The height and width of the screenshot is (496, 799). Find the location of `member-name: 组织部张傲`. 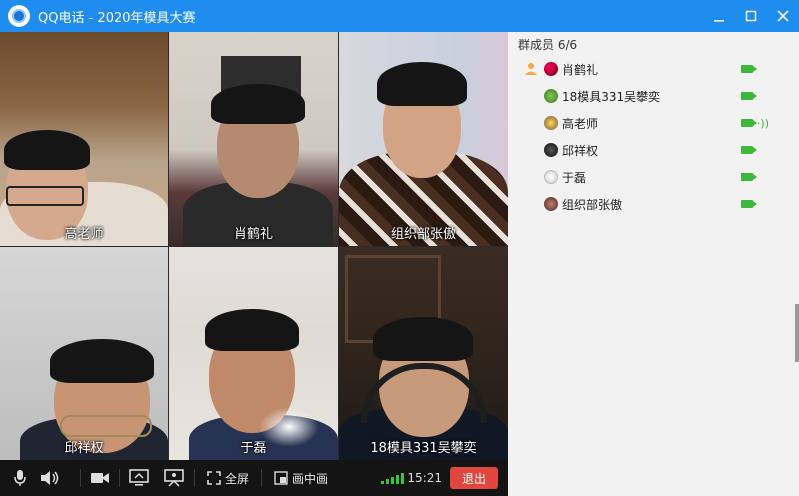

member-name: 组织部张傲 is located at coordinates (592, 204).